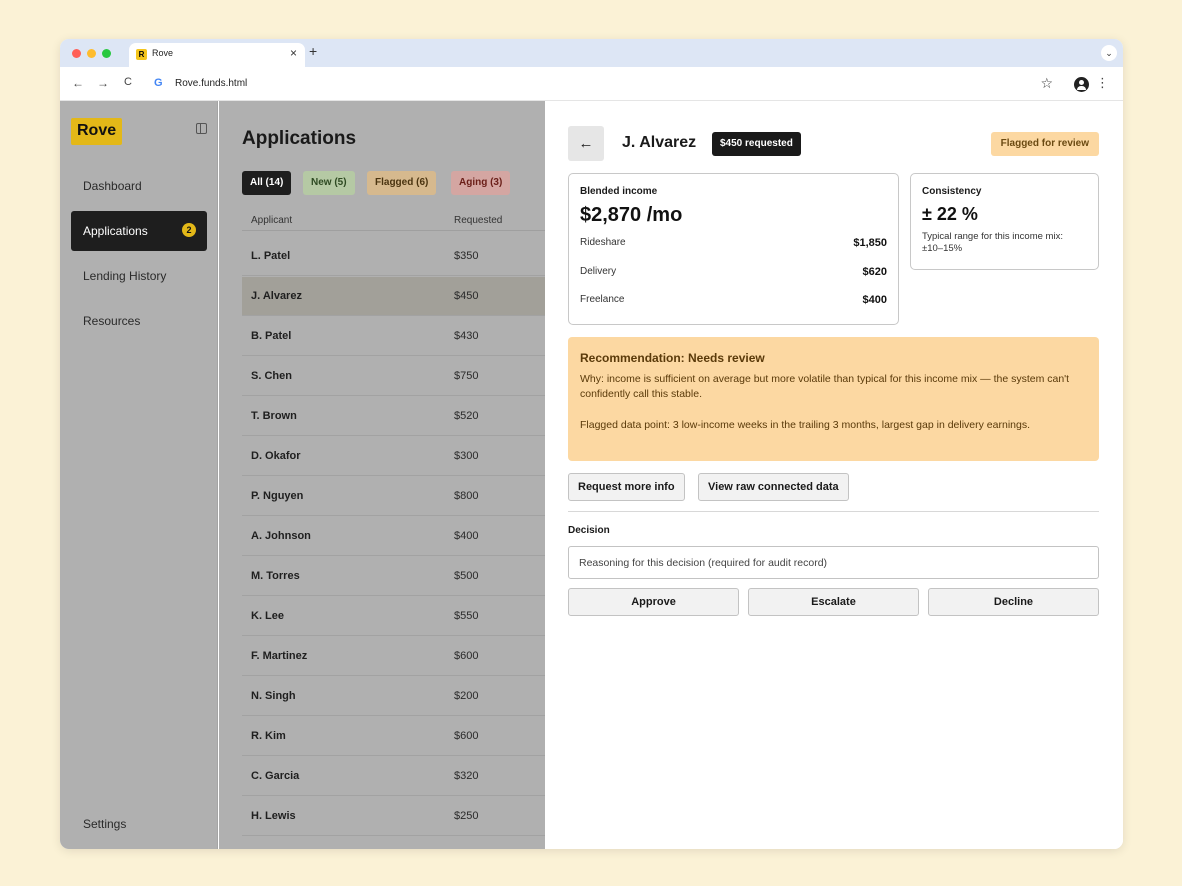  What do you see at coordinates (275, 776) in the screenshot?
I see `applicant-name-cell: C. Garcia` at bounding box center [275, 776].